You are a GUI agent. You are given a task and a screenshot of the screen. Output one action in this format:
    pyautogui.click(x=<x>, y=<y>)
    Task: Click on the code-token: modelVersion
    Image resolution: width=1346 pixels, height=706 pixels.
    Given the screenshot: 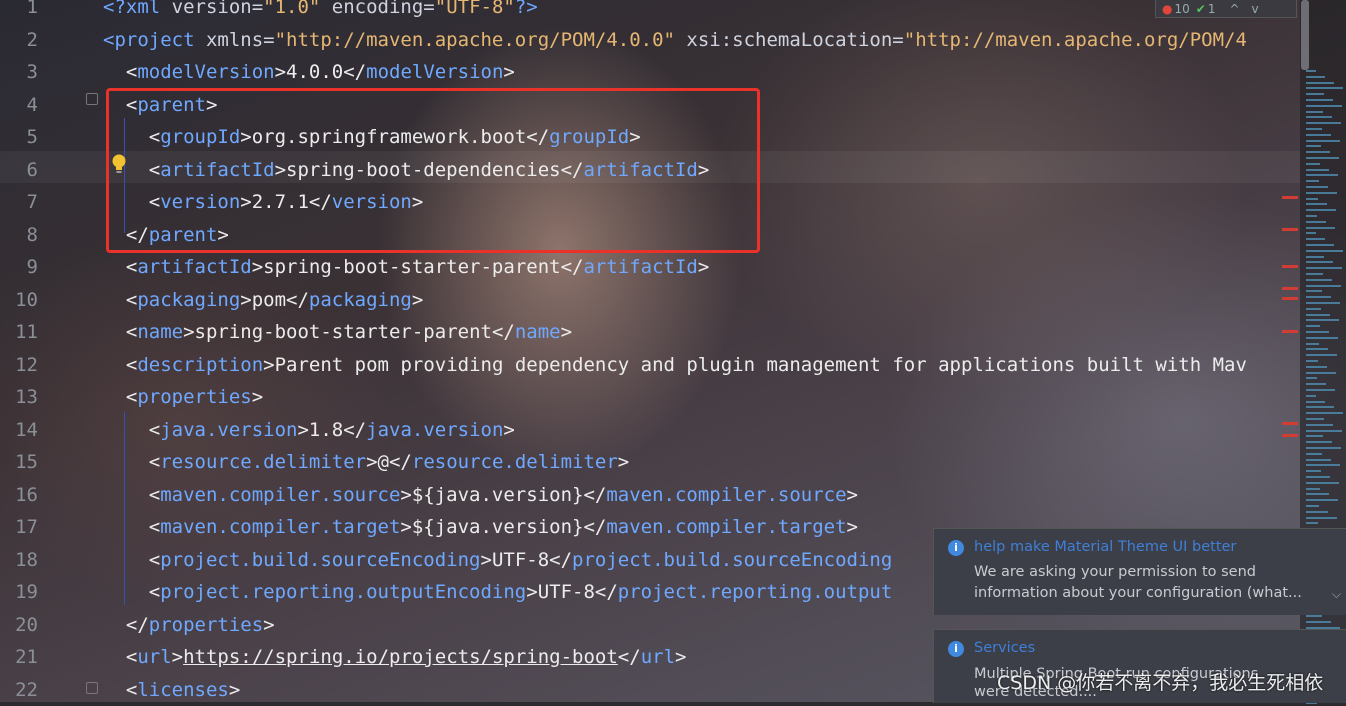 What is the action you would take?
    pyautogui.click(x=205, y=72)
    